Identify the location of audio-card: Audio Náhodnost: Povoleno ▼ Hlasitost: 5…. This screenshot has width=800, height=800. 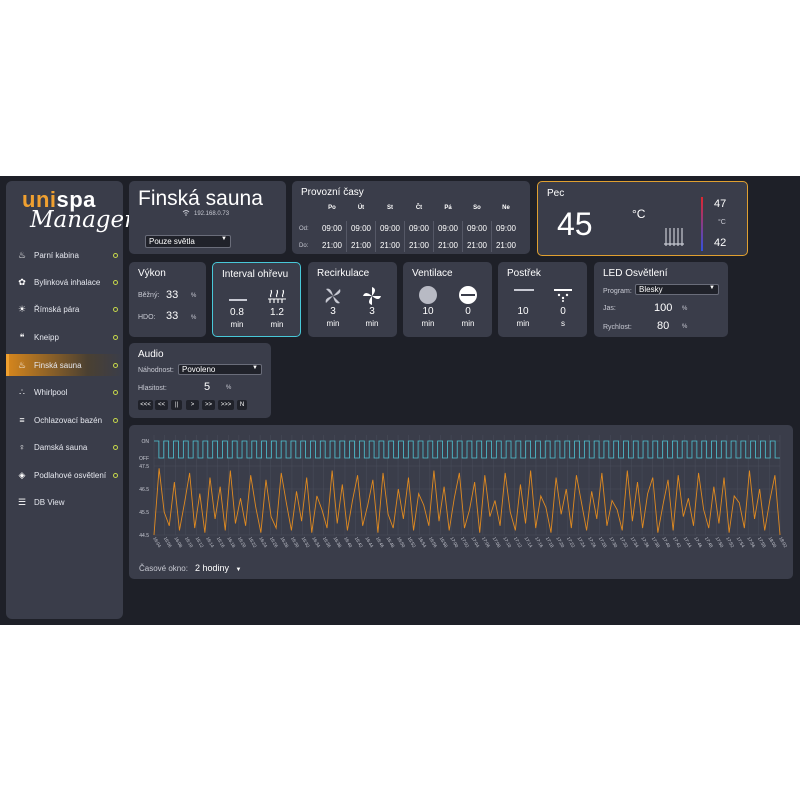
(200, 380).